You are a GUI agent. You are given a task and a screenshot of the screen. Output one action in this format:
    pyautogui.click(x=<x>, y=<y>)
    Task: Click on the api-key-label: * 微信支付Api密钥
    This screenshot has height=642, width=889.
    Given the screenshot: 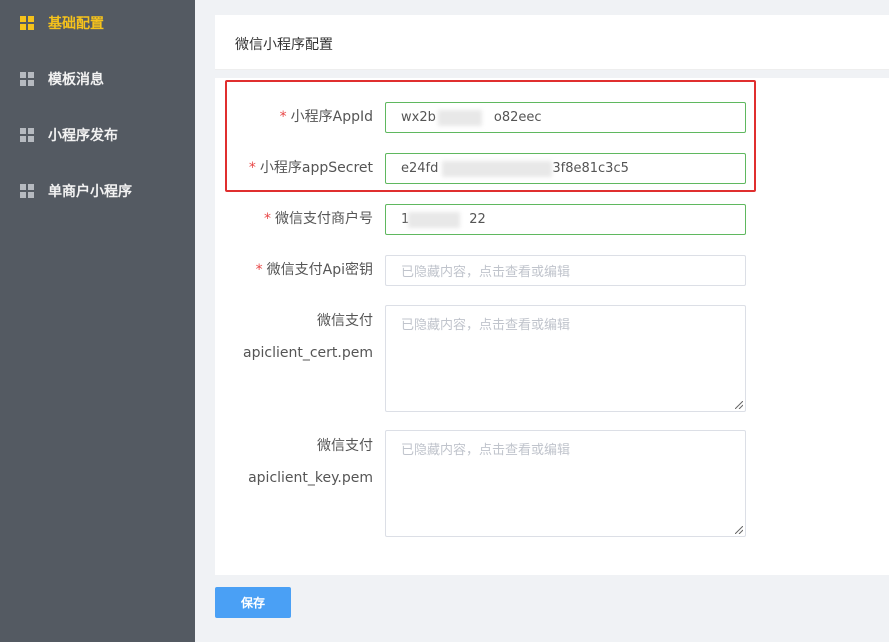 What is the action you would take?
    pyautogui.click(x=283, y=270)
    